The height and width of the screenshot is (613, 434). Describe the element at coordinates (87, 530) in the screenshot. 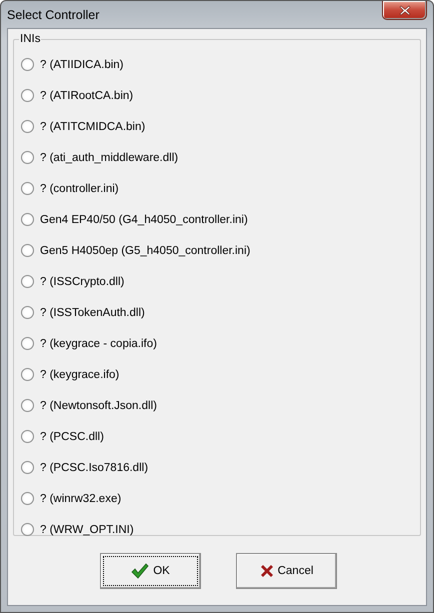

I see `radio-label: ? (WRW_OPT.INI)` at that location.